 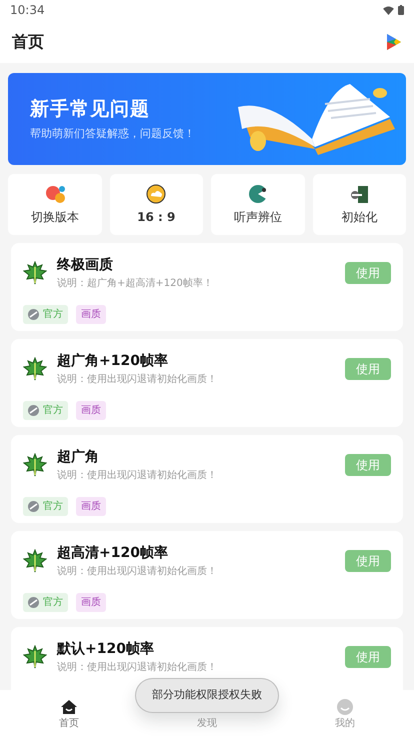 What do you see at coordinates (69, 707) in the screenshot?
I see `home-icon` at bounding box center [69, 707].